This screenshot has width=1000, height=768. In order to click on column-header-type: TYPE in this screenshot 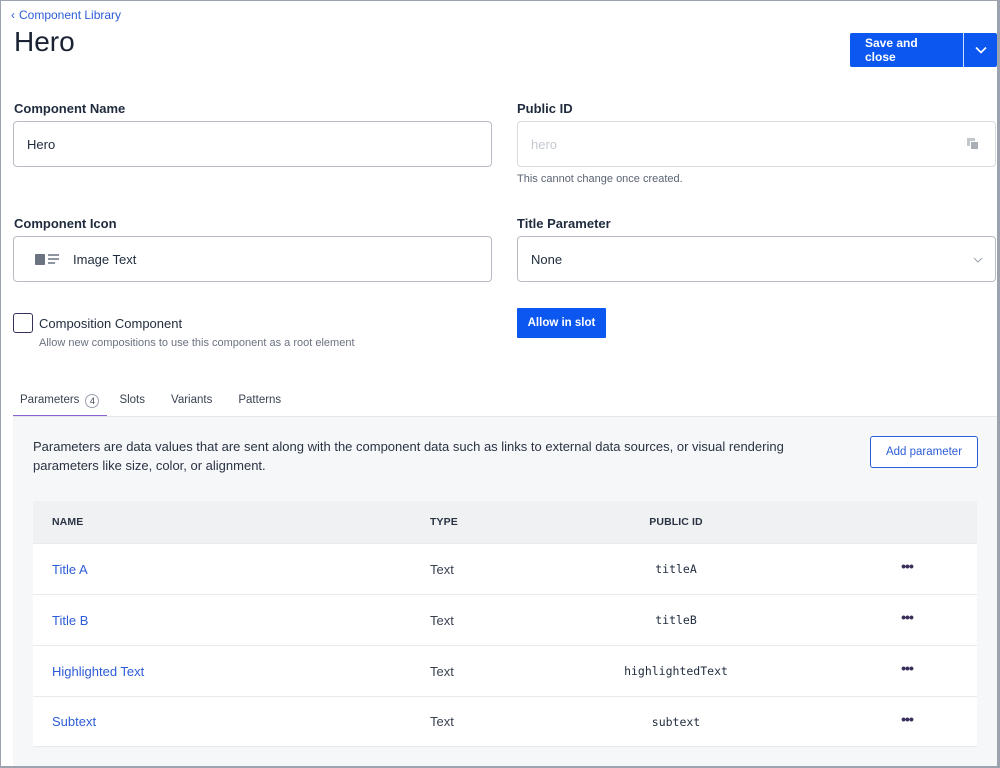, I will do `click(476, 522)`.